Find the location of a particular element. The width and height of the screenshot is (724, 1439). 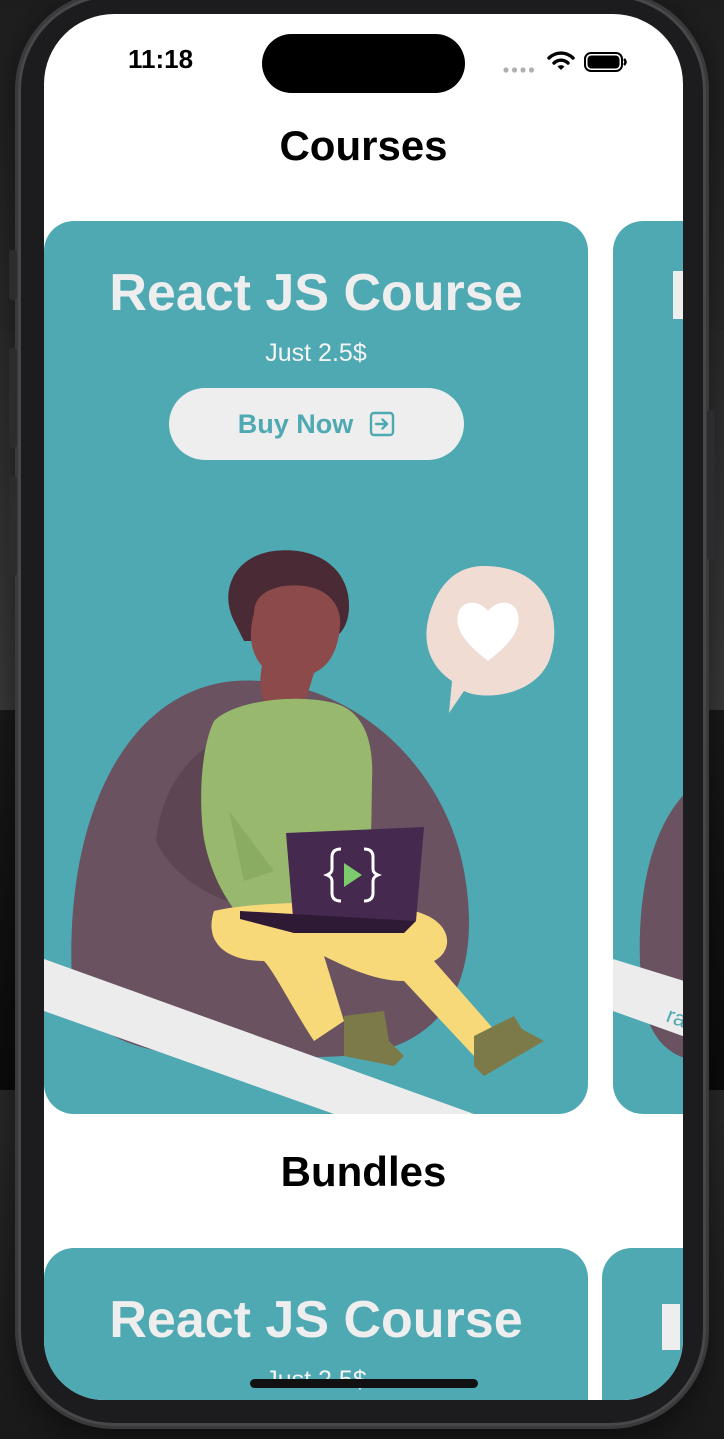

volume-up-button is located at coordinates (13, 398).